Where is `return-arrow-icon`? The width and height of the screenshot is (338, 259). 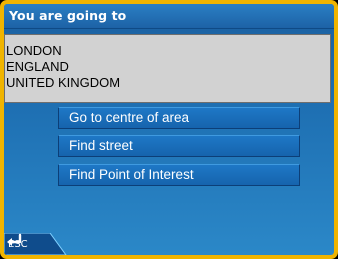
return-arrow-icon is located at coordinates (14, 239).